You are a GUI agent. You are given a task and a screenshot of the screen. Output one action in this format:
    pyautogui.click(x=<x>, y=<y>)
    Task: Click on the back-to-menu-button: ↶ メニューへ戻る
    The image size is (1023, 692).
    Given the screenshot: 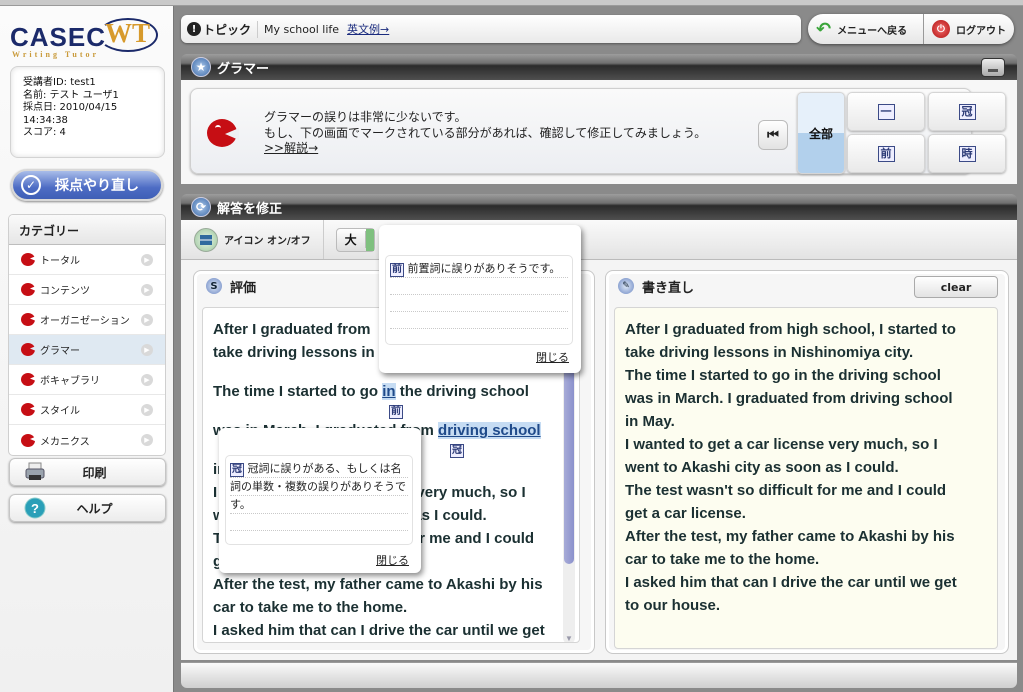 What is the action you would take?
    pyautogui.click(x=866, y=29)
    